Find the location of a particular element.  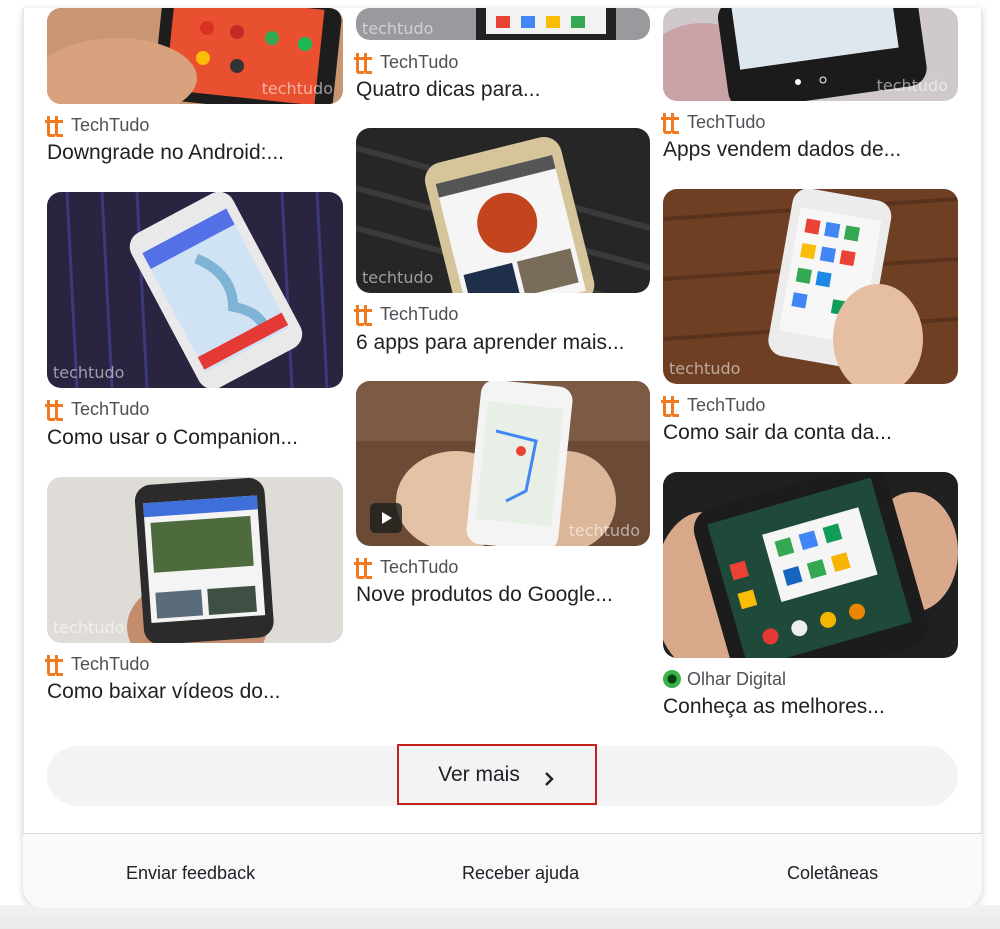

see-more-button: Ver mais is located at coordinates (497, 774).